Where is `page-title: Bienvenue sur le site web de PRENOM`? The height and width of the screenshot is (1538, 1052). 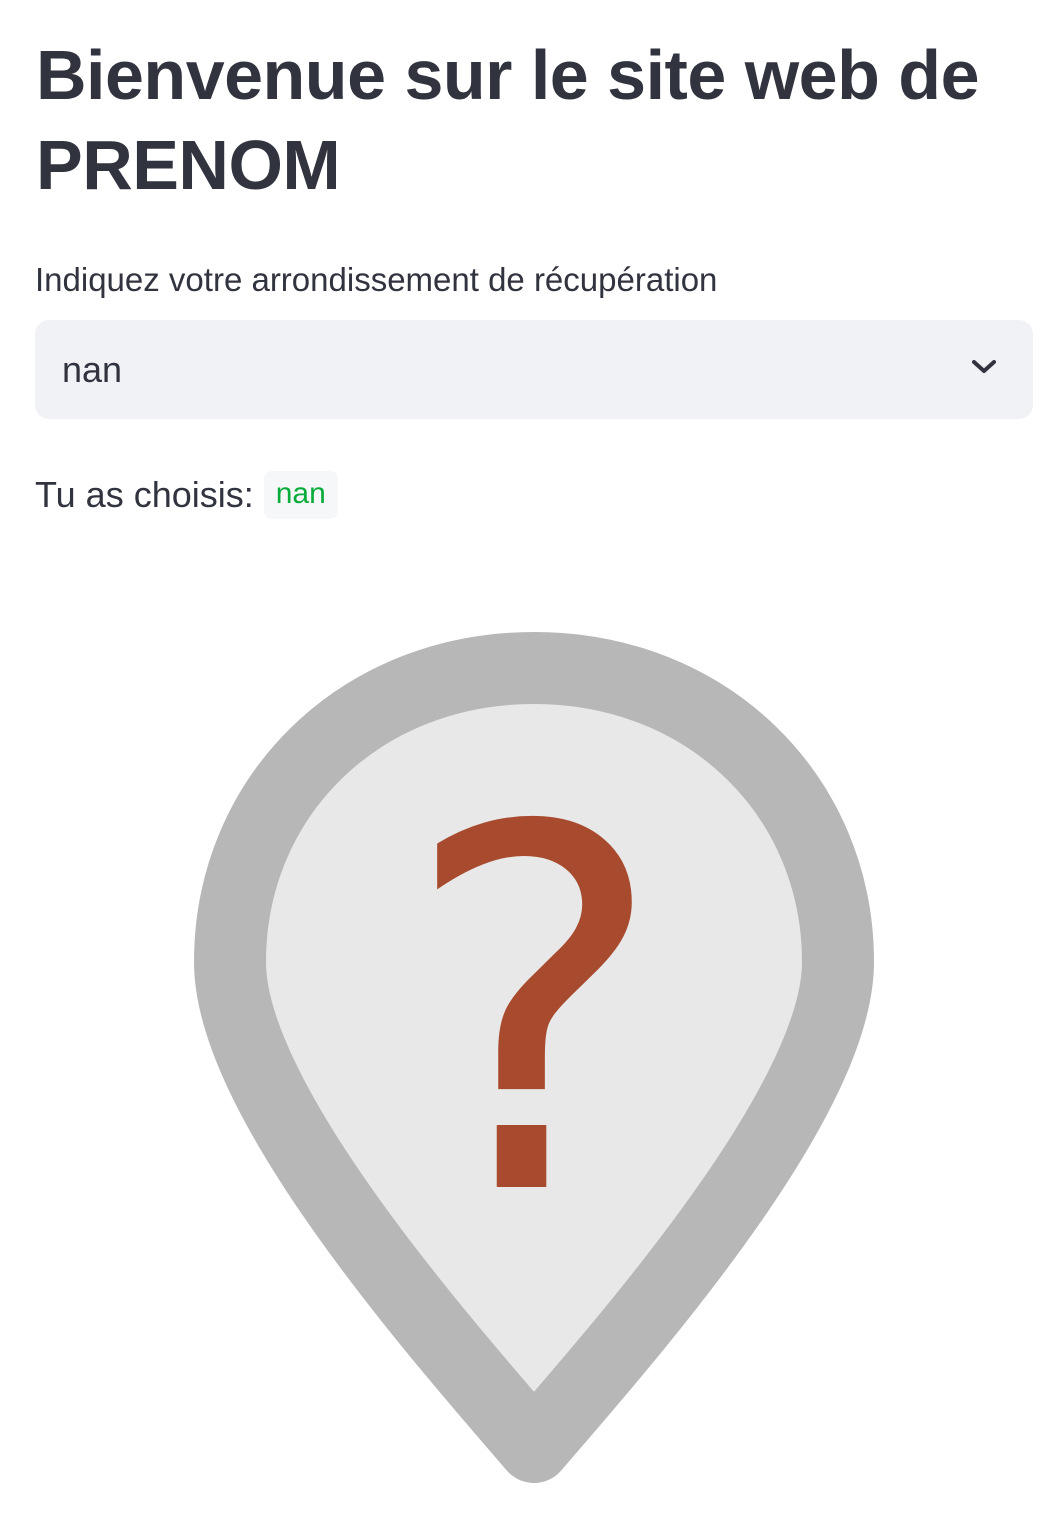 page-title: Bienvenue sur le site web de PRENOM is located at coordinates (508, 120).